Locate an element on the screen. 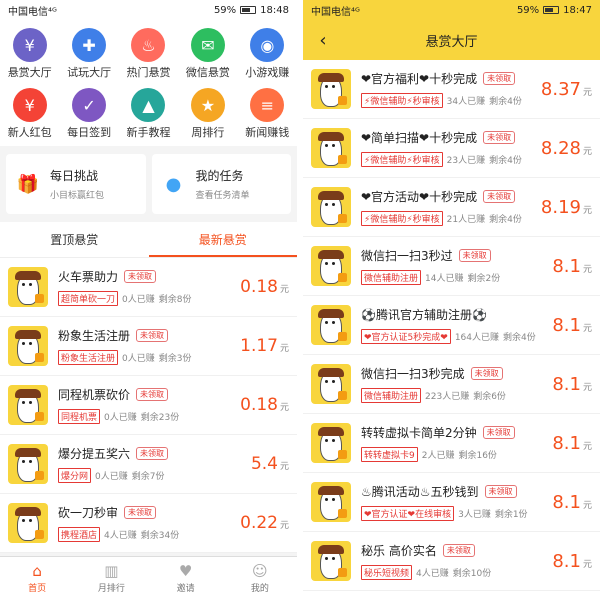 The width and height of the screenshot is (600, 600). reward-tabs: 置顶悬赏 最新悬赏 is located at coordinates (148, 240).